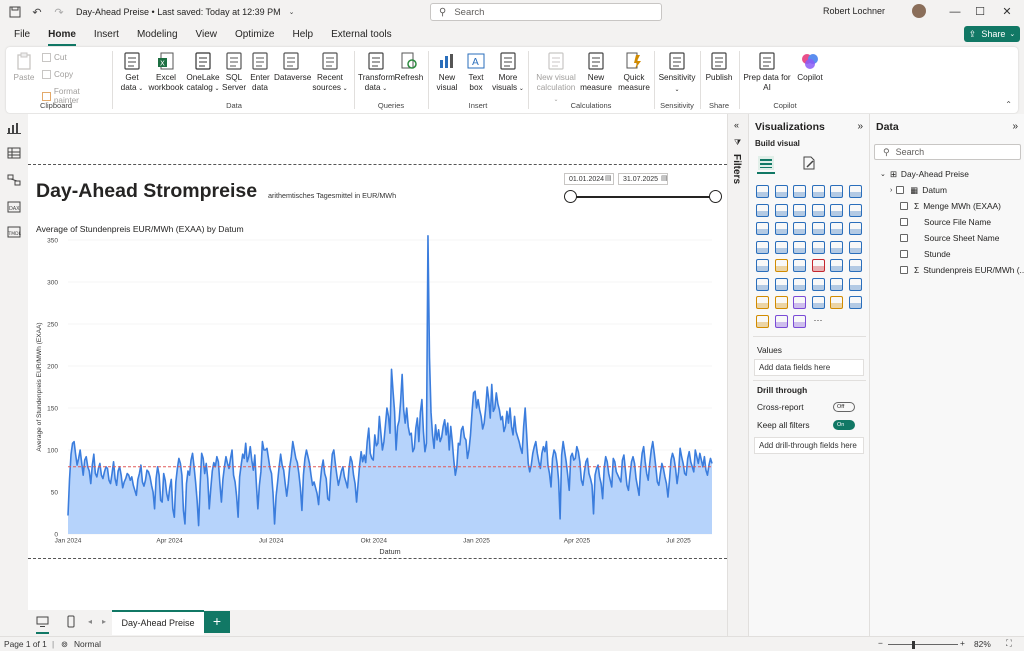 This screenshot has width=1024, height=651. What do you see at coordinates (799, 321) in the screenshot?
I see `paginated-report-visual-icon` at bounding box center [799, 321].